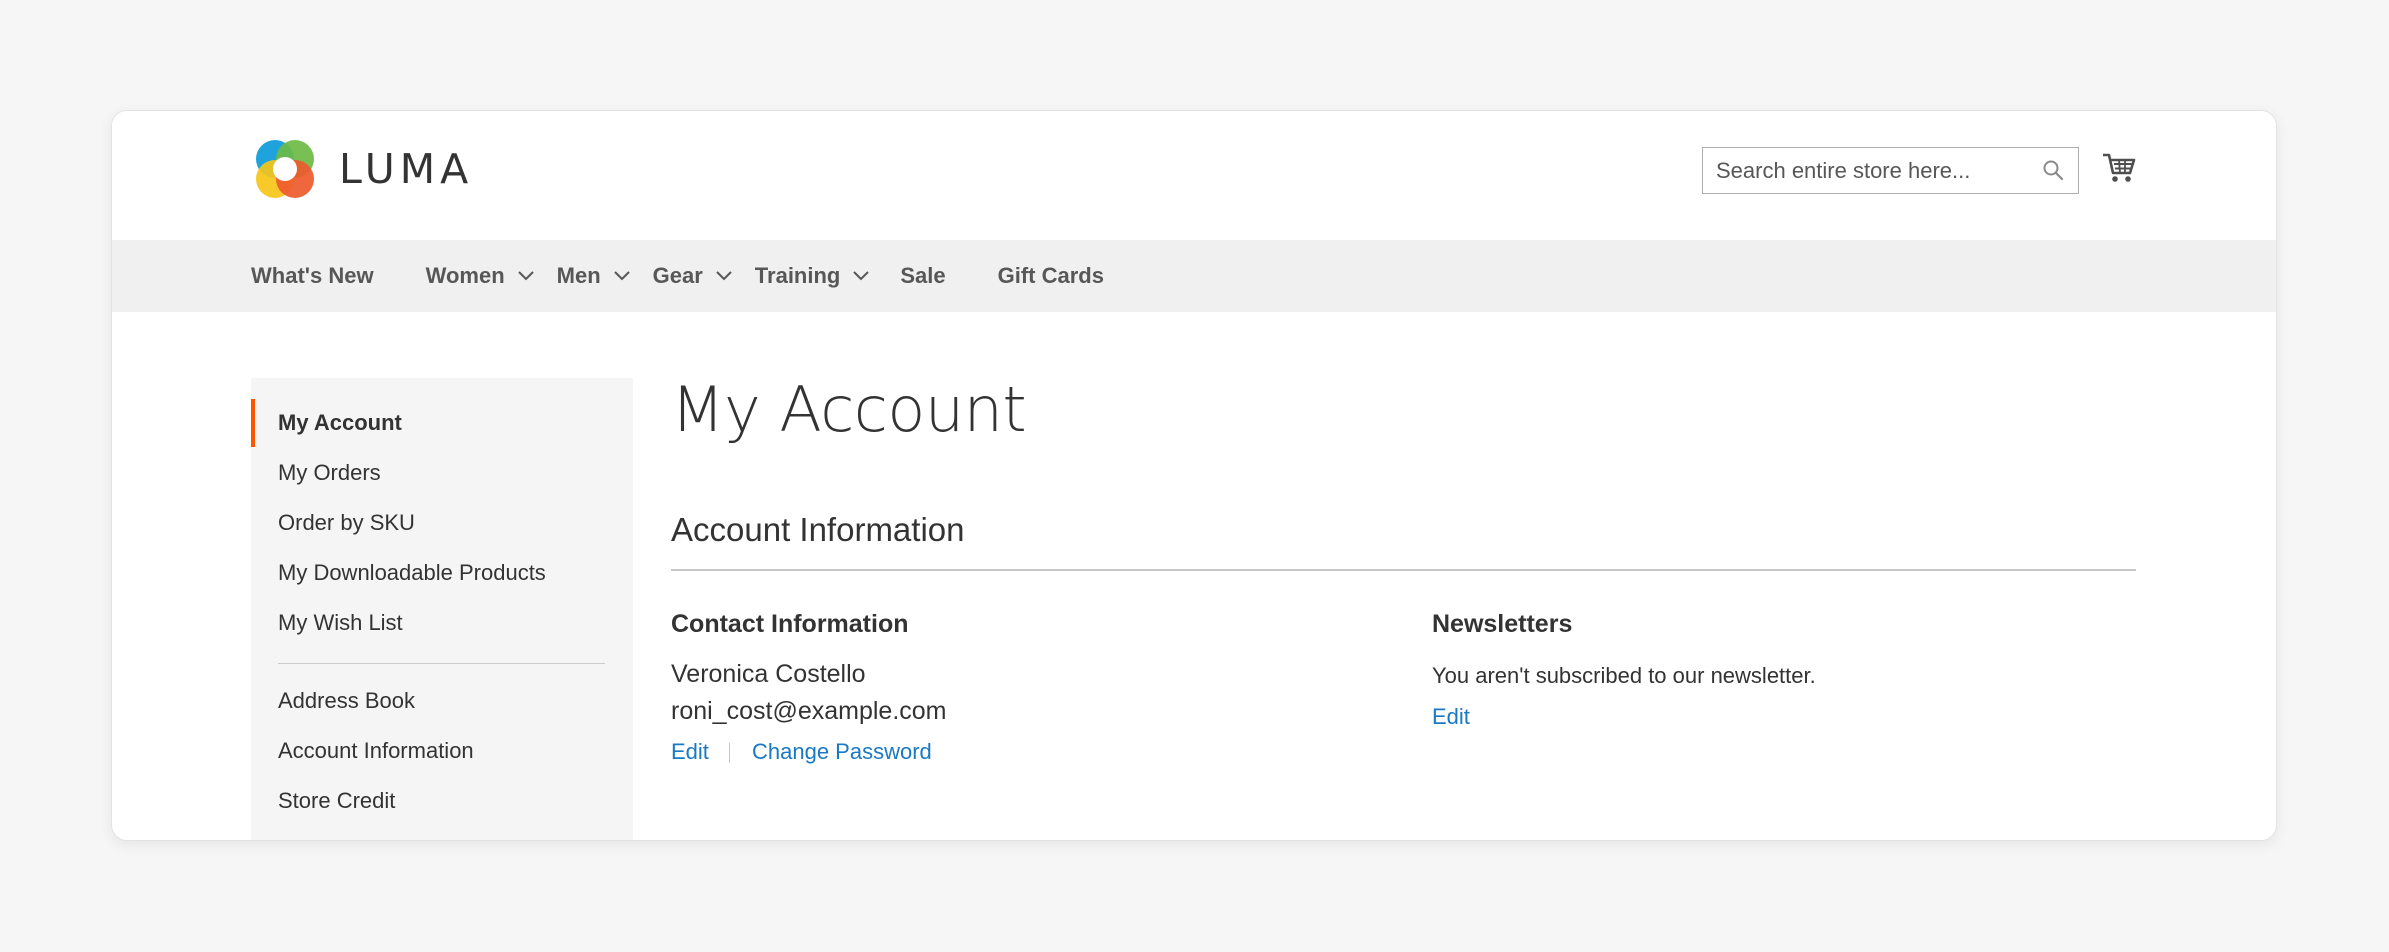  I want to click on contact-information-title: Contact Information, so click(790, 624).